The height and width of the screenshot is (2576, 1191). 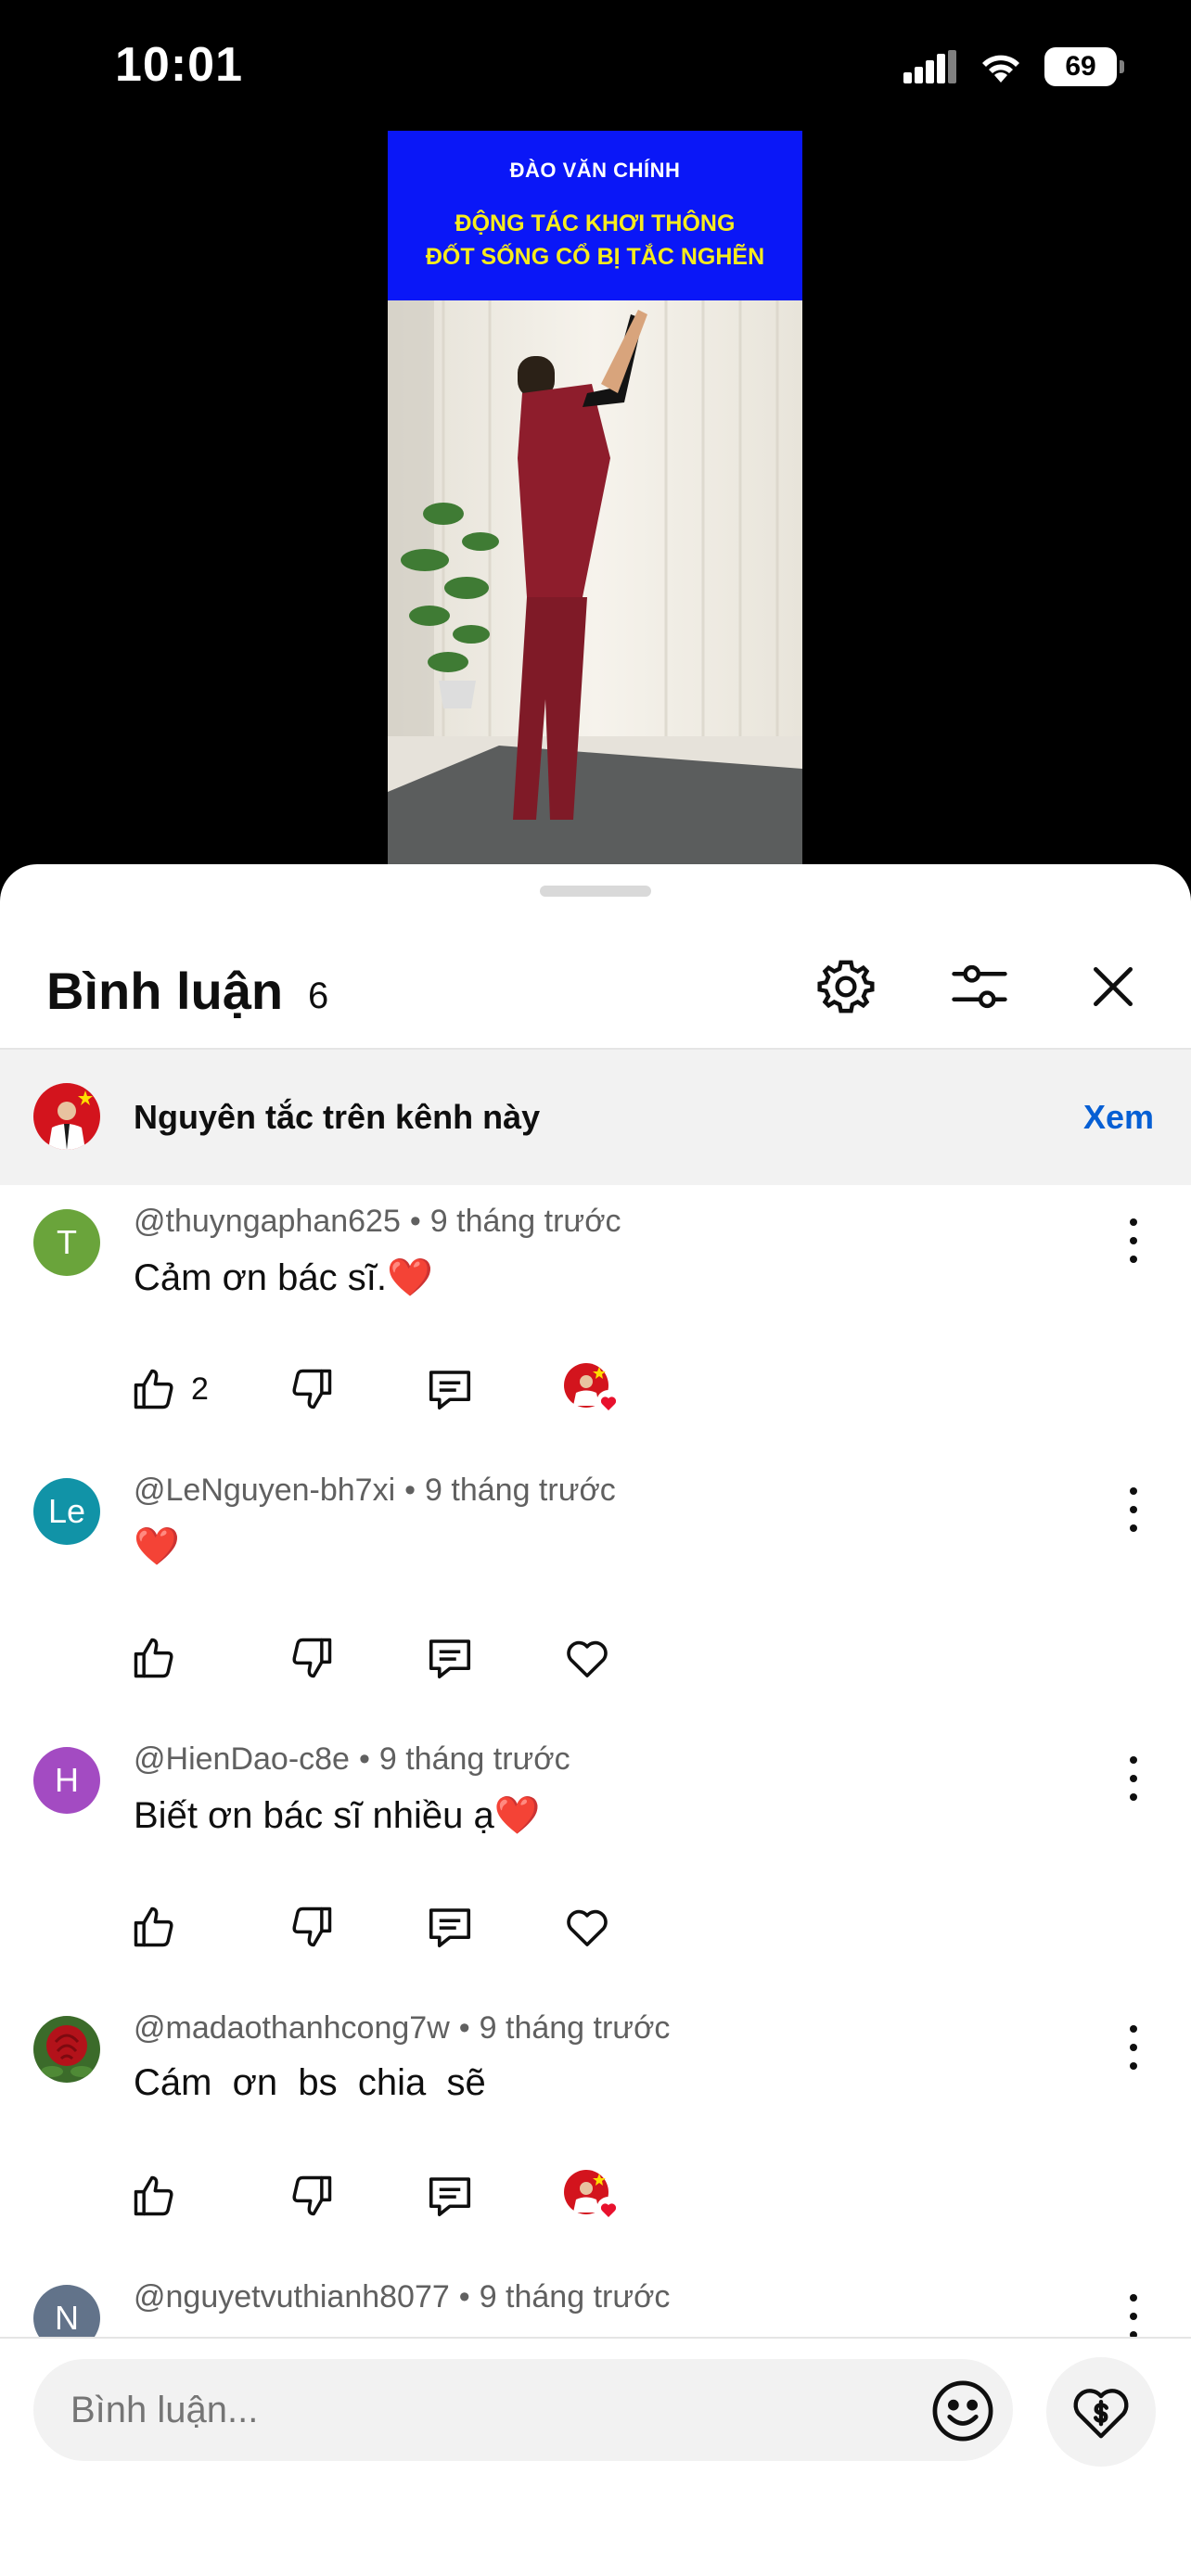 I want to click on smiley-icon, so click(x=962, y=2411).